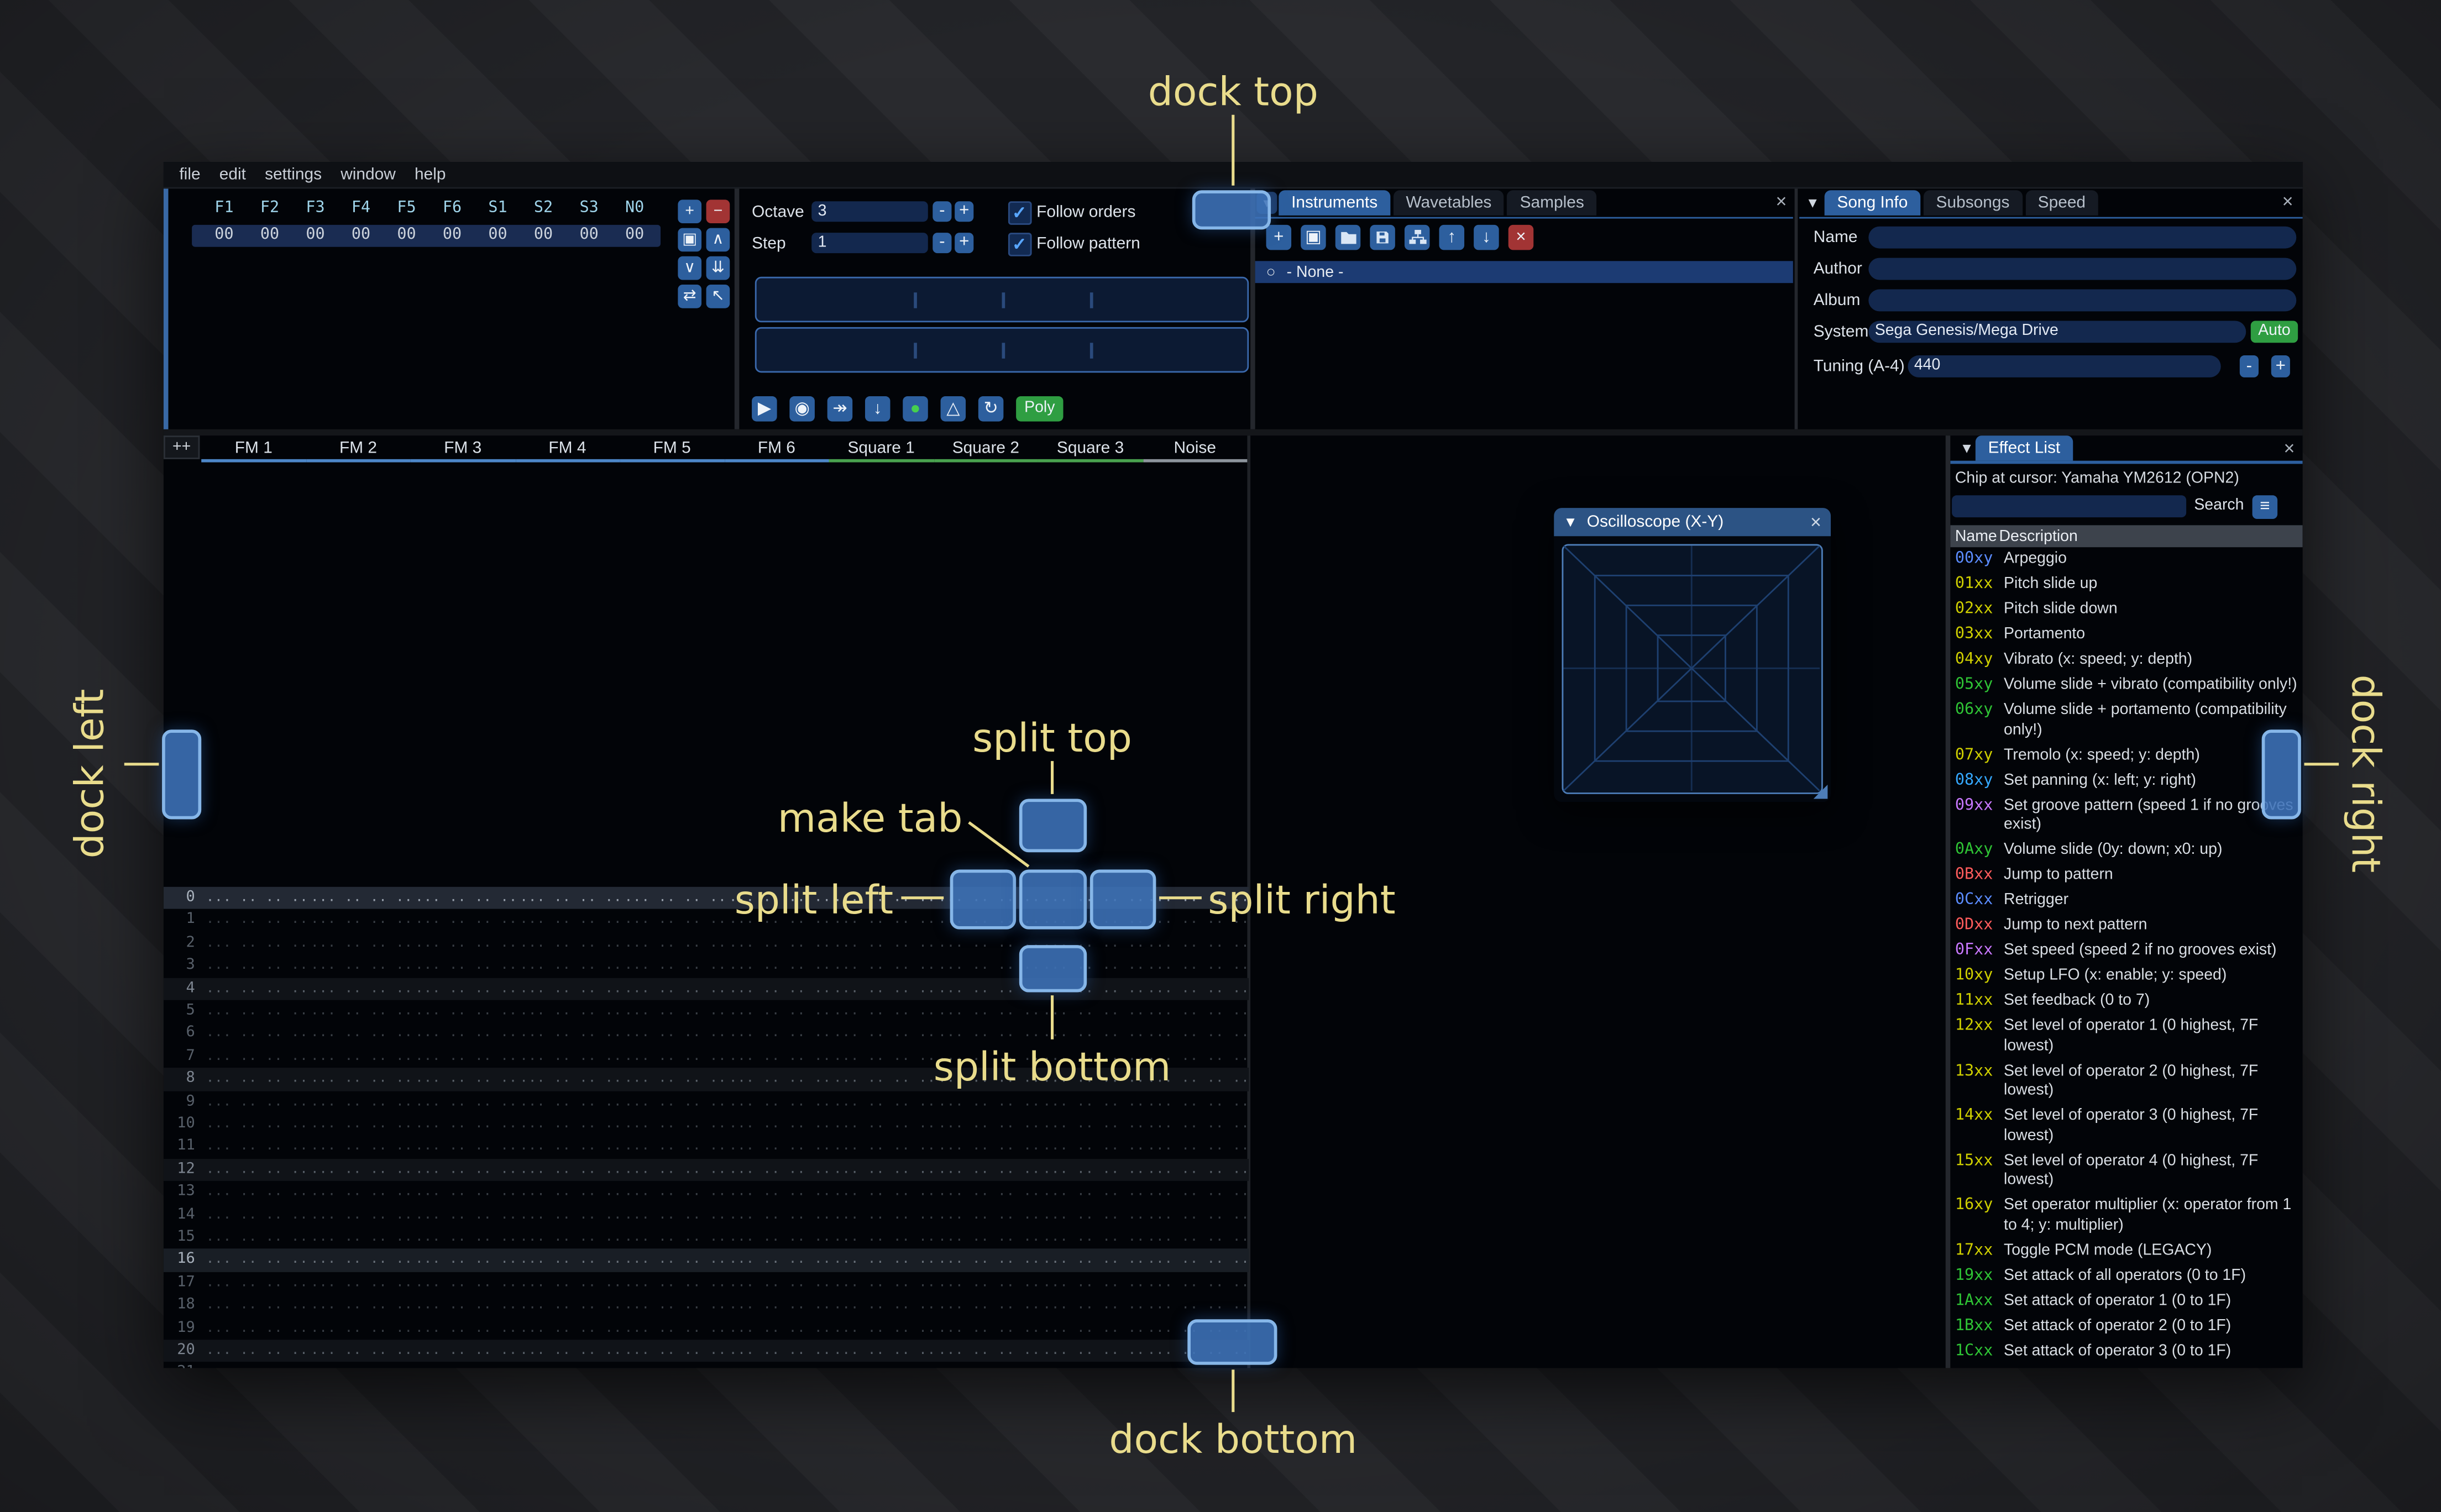 This screenshot has width=2441, height=1512. What do you see at coordinates (1040, 409) in the screenshot?
I see `poly-button: Poly` at bounding box center [1040, 409].